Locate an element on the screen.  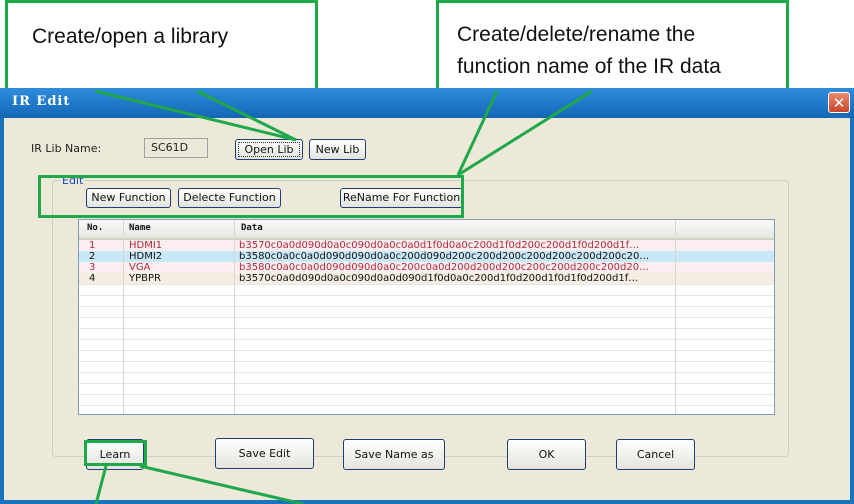
callout-library-text: Create/open a library is located at coordinates (130, 36).